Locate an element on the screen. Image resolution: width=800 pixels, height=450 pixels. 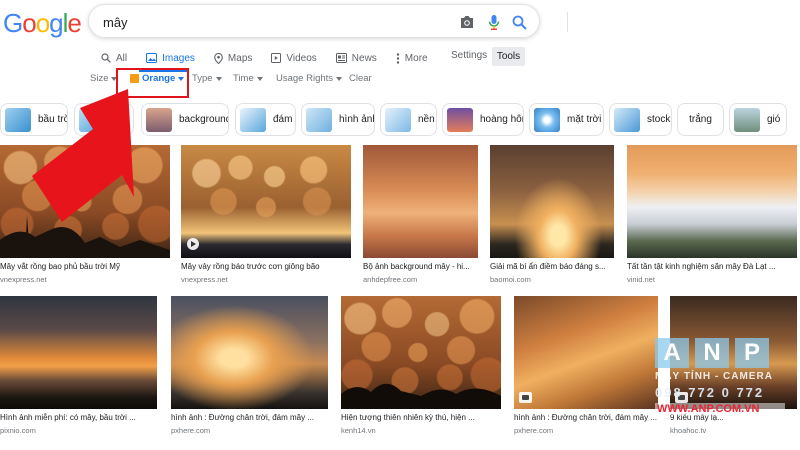
filter-size: Size is located at coordinates (104, 78).